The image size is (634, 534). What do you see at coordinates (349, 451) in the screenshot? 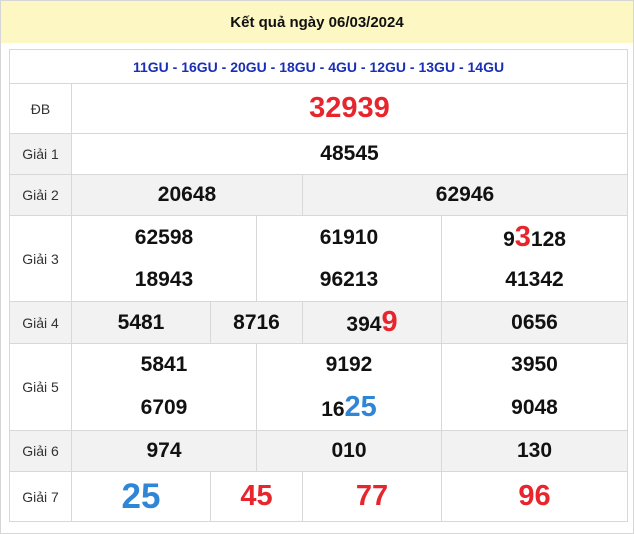
I see `prize-6-value: 010` at bounding box center [349, 451].